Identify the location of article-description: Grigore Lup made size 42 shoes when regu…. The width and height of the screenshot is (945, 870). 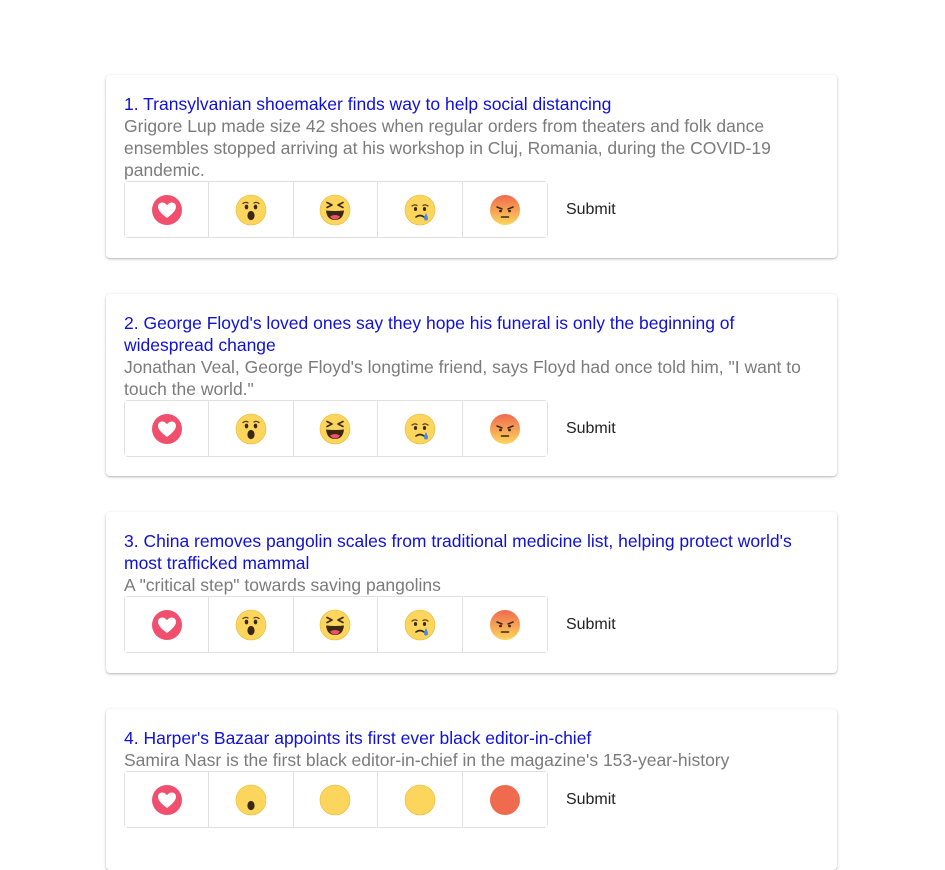
(447, 148).